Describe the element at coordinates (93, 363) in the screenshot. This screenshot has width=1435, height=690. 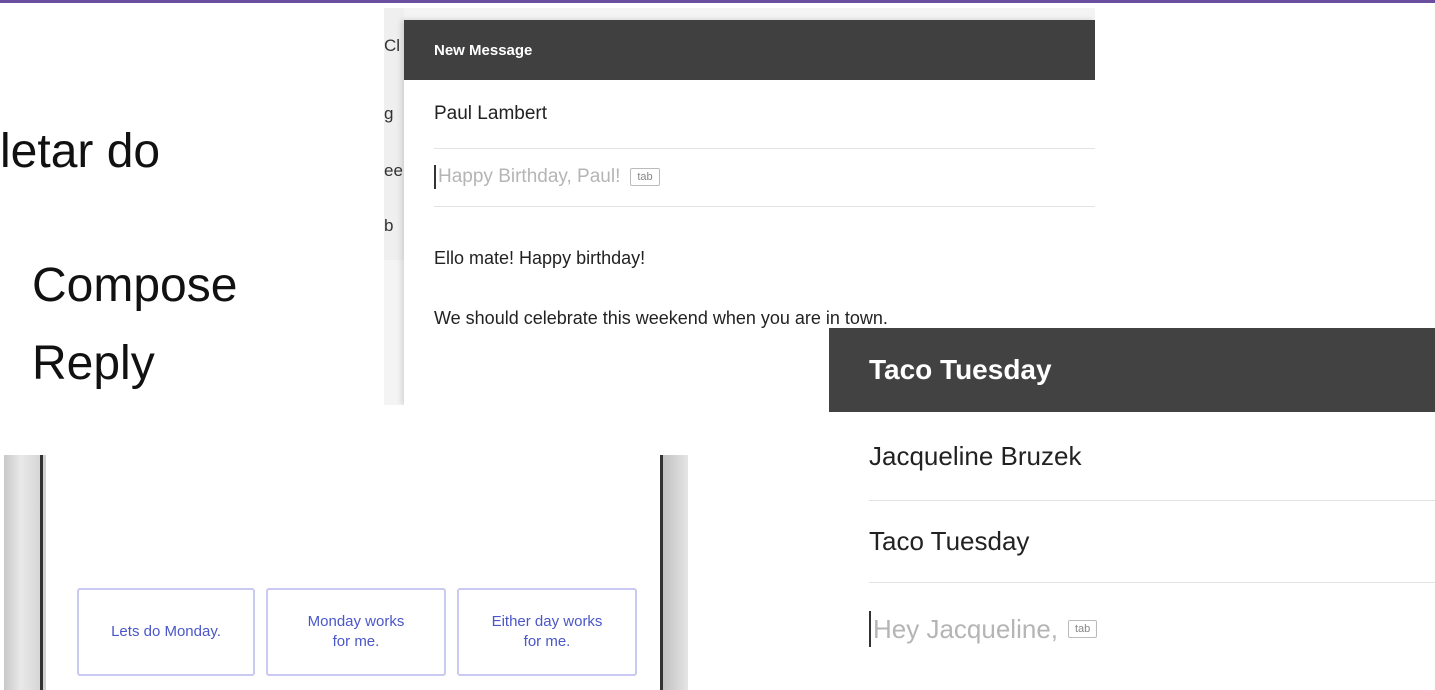
I see `slide-bullet-reply: Reply` at that location.